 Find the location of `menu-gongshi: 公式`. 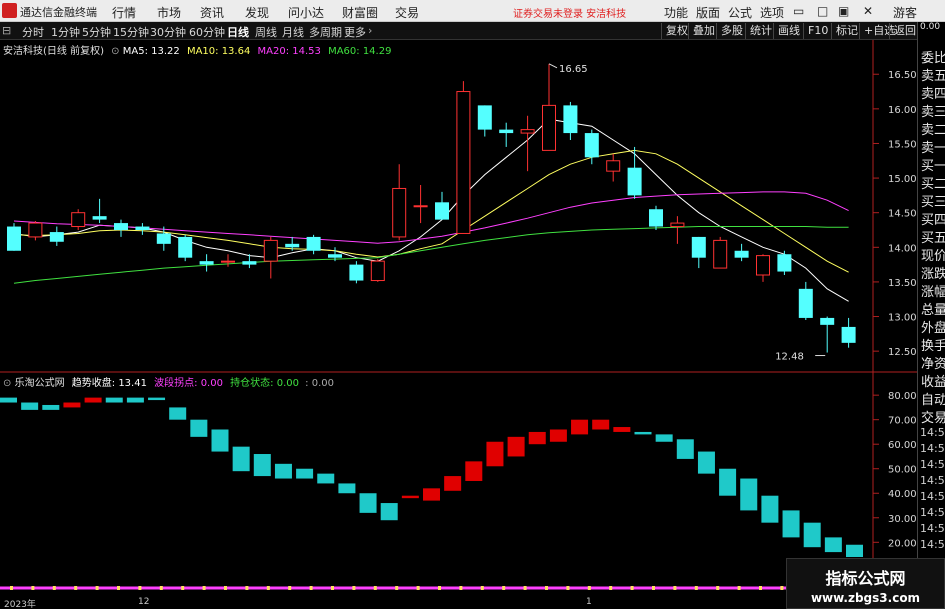

menu-gongshi: 公式 is located at coordinates (740, 12).